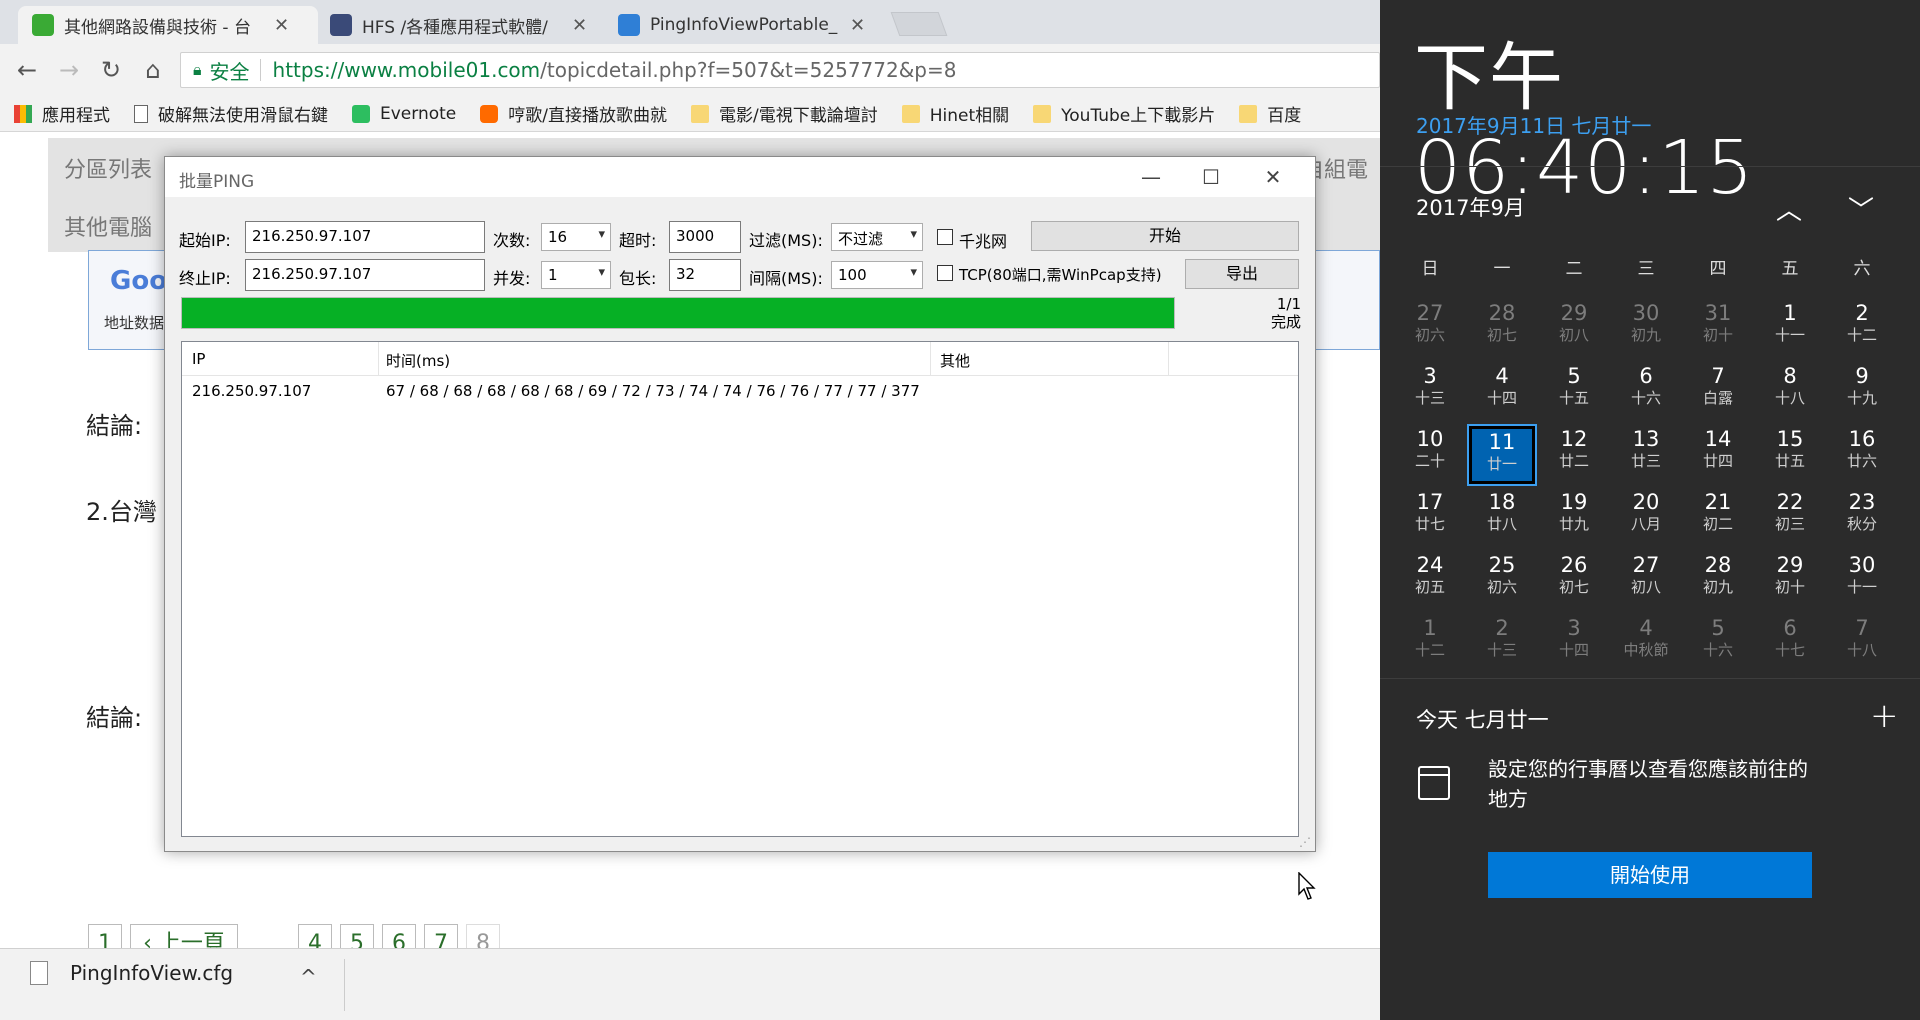 This screenshot has width=1920, height=1020. I want to click on bookmark-folder: Hinet相關, so click(955, 113).